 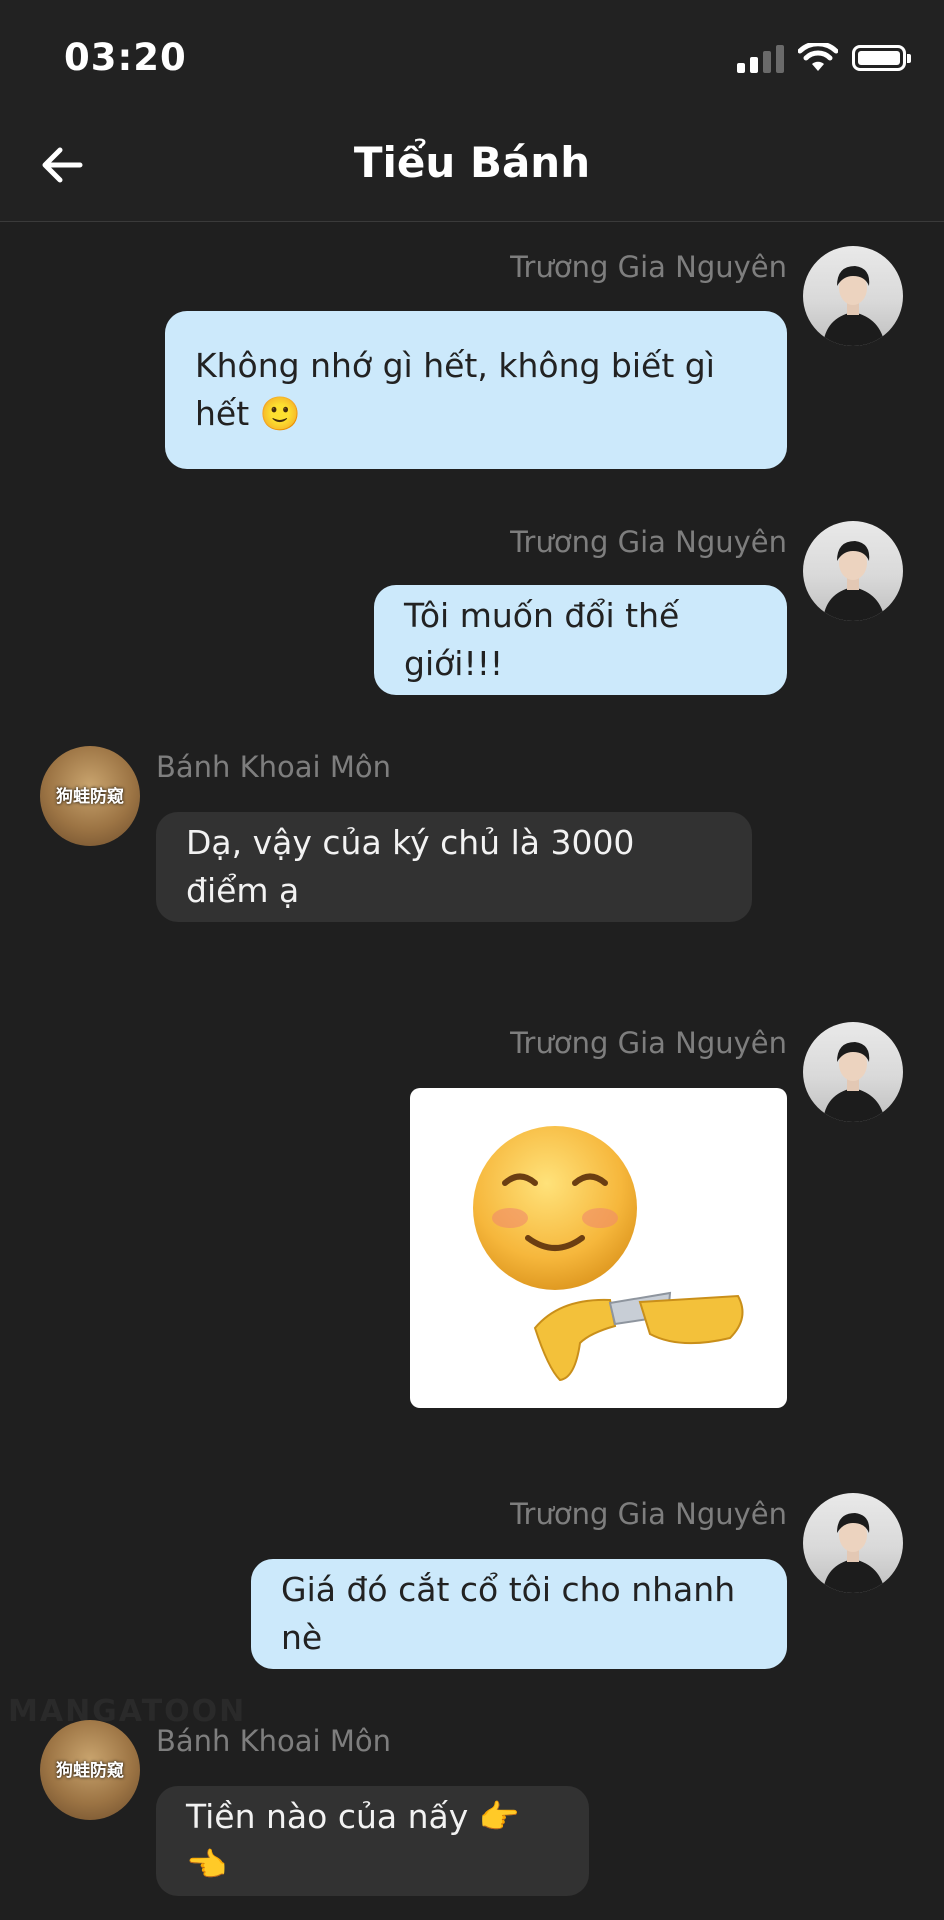 What do you see at coordinates (372, 1841) in the screenshot?
I see `message-bubble: Tiền nào của nấy 👉👈` at bounding box center [372, 1841].